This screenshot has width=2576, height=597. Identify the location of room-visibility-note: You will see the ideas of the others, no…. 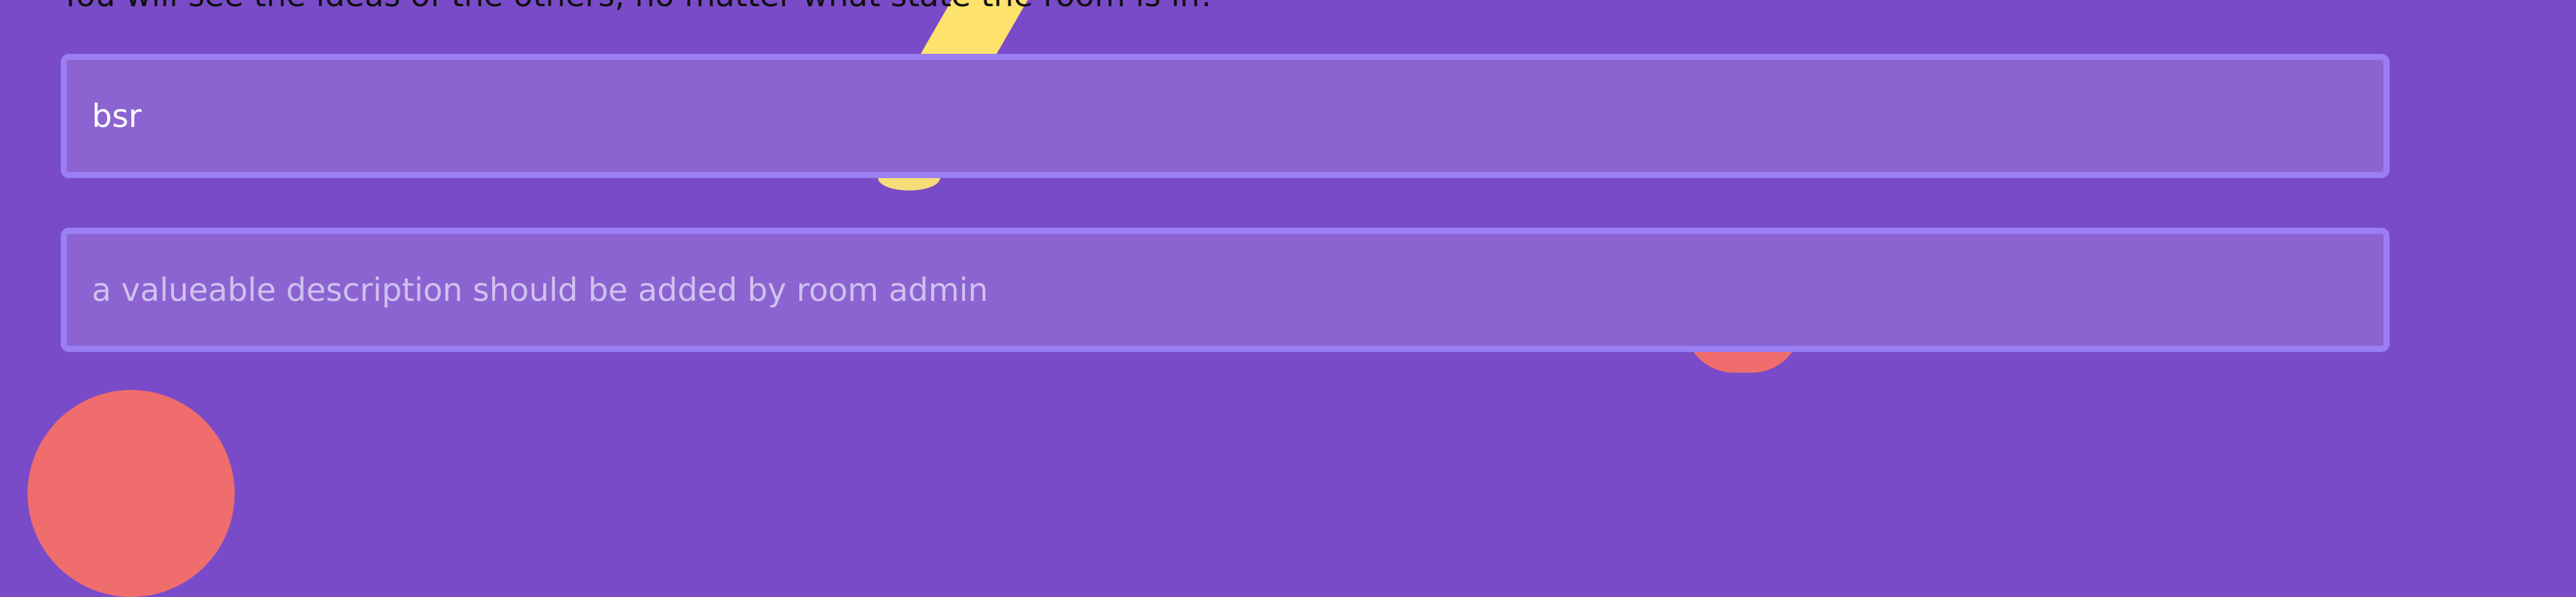
(637, 6).